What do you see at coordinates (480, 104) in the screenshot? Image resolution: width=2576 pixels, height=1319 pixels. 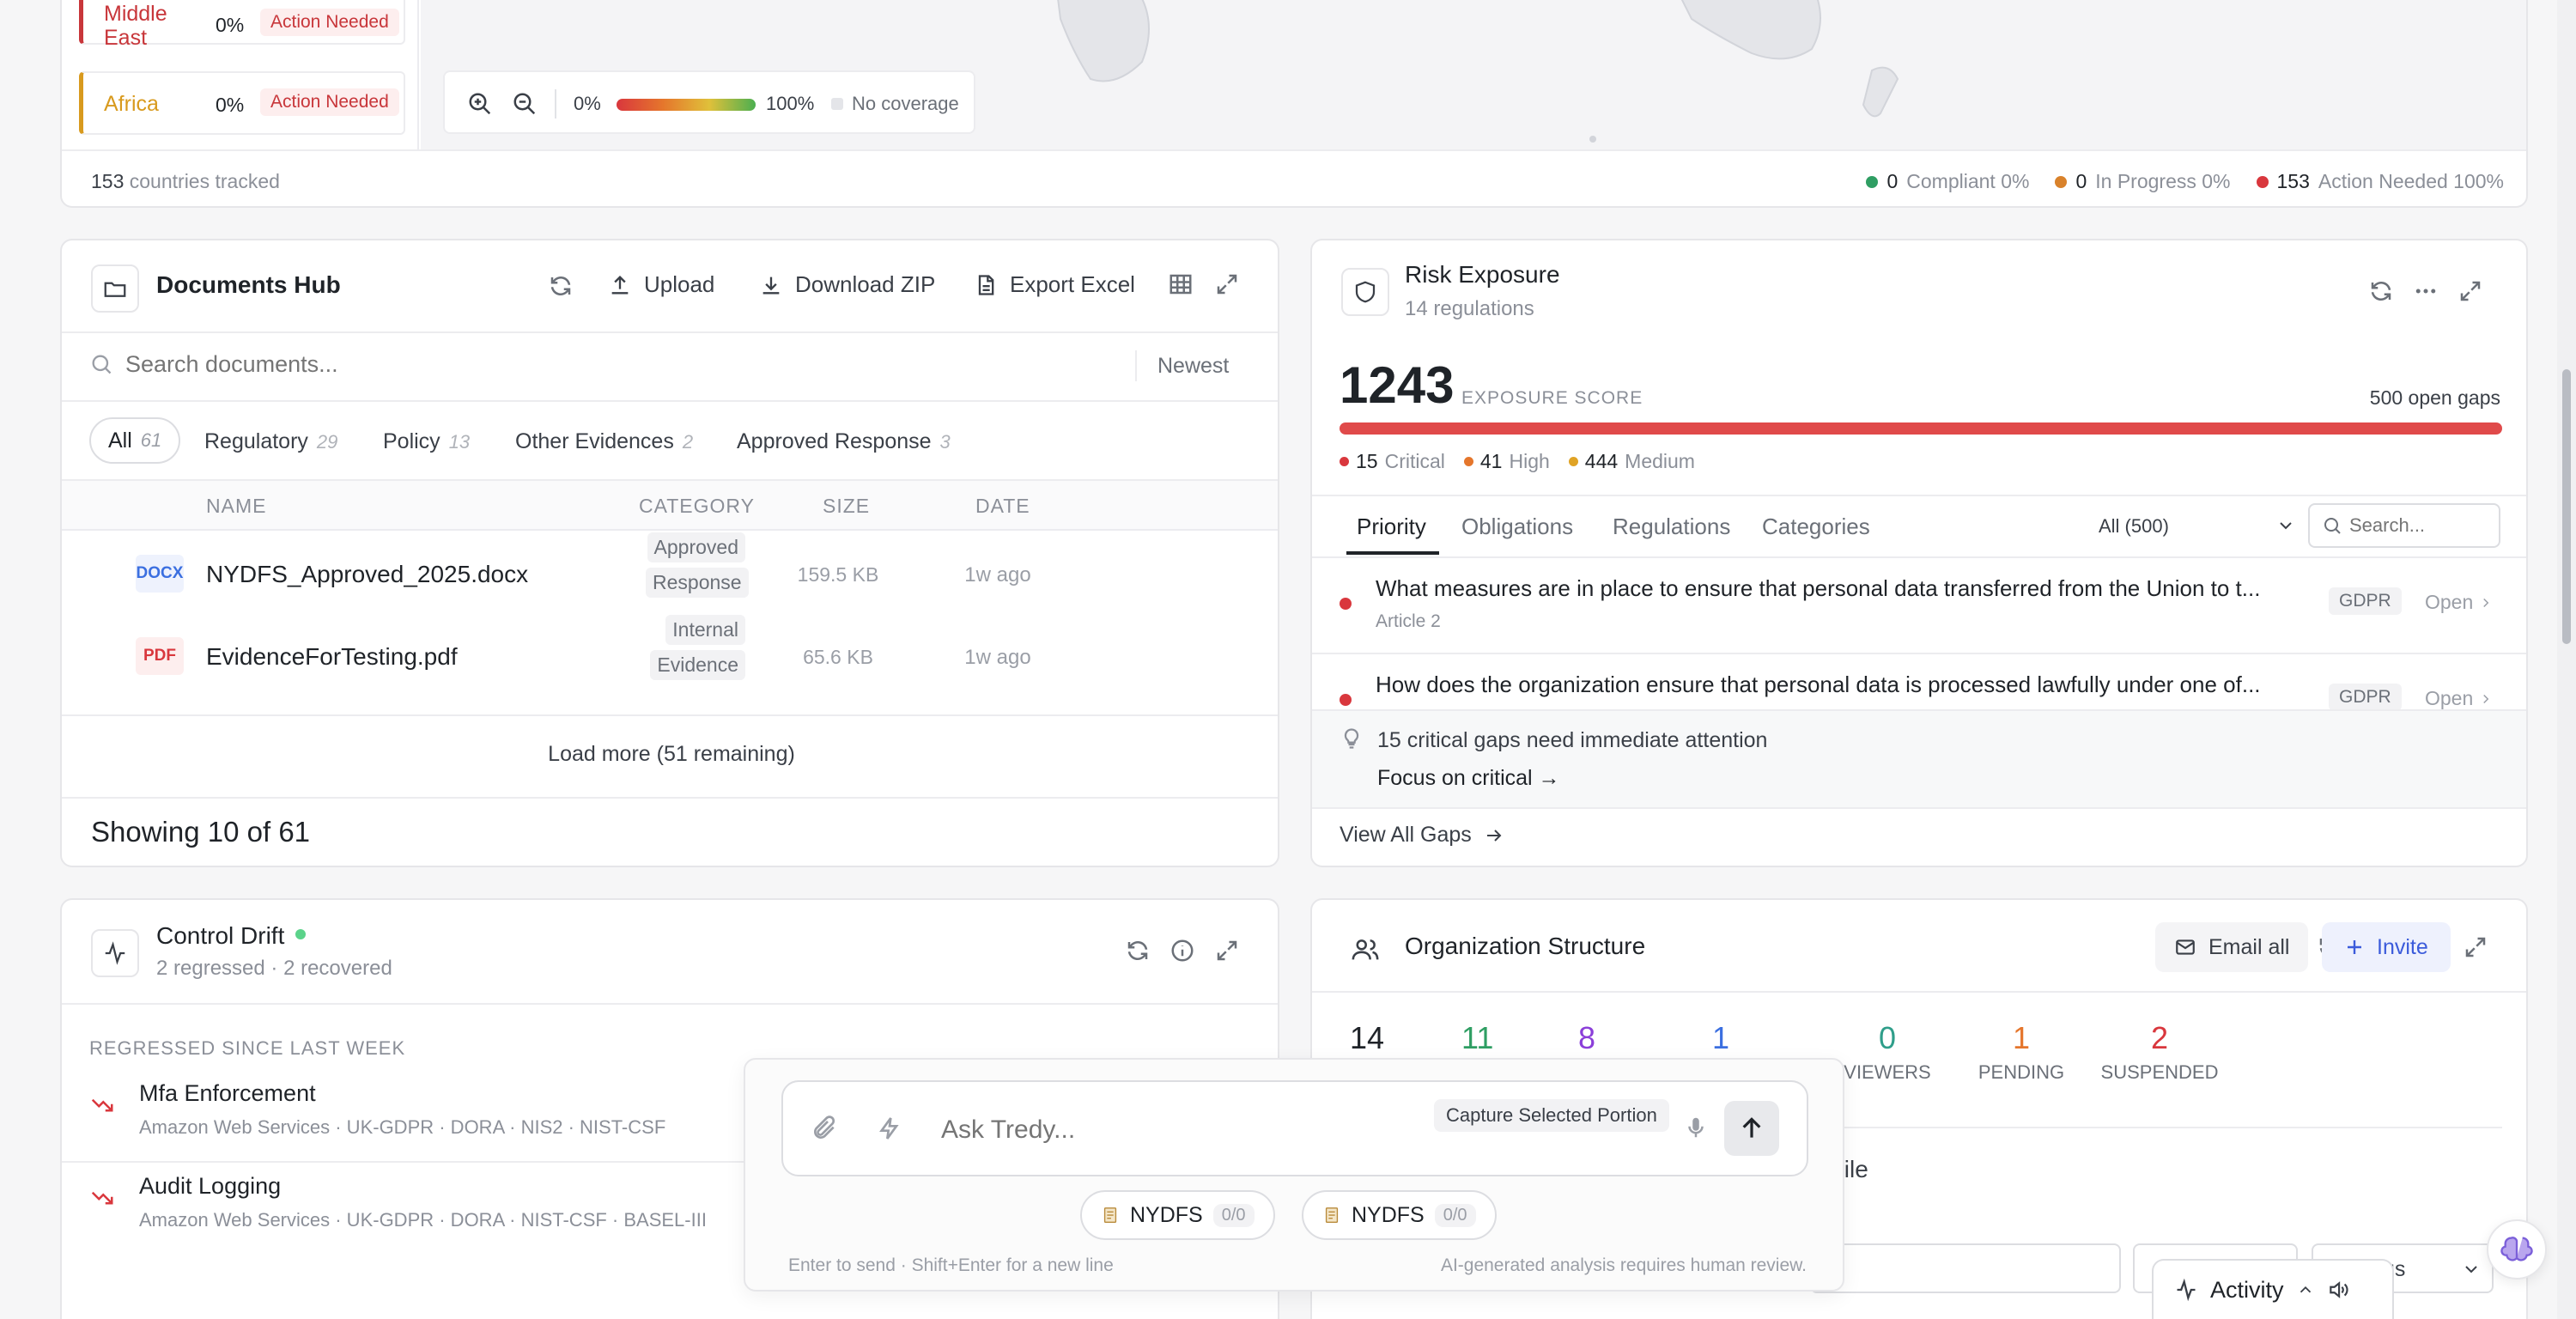 I see `zoom-in-icon` at bounding box center [480, 104].